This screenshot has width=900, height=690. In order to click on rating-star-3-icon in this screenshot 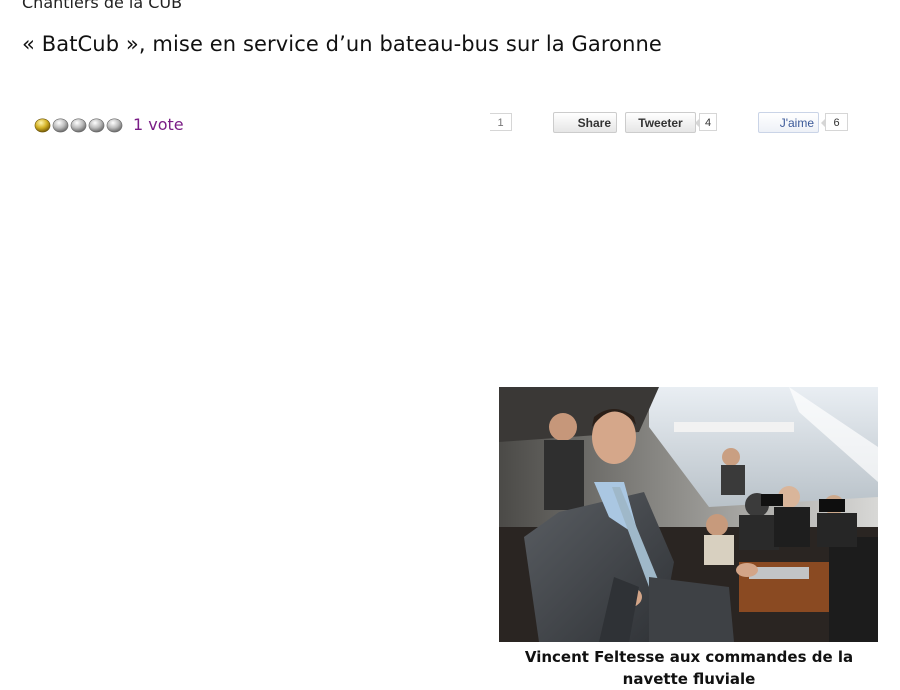, I will do `click(78, 124)`.